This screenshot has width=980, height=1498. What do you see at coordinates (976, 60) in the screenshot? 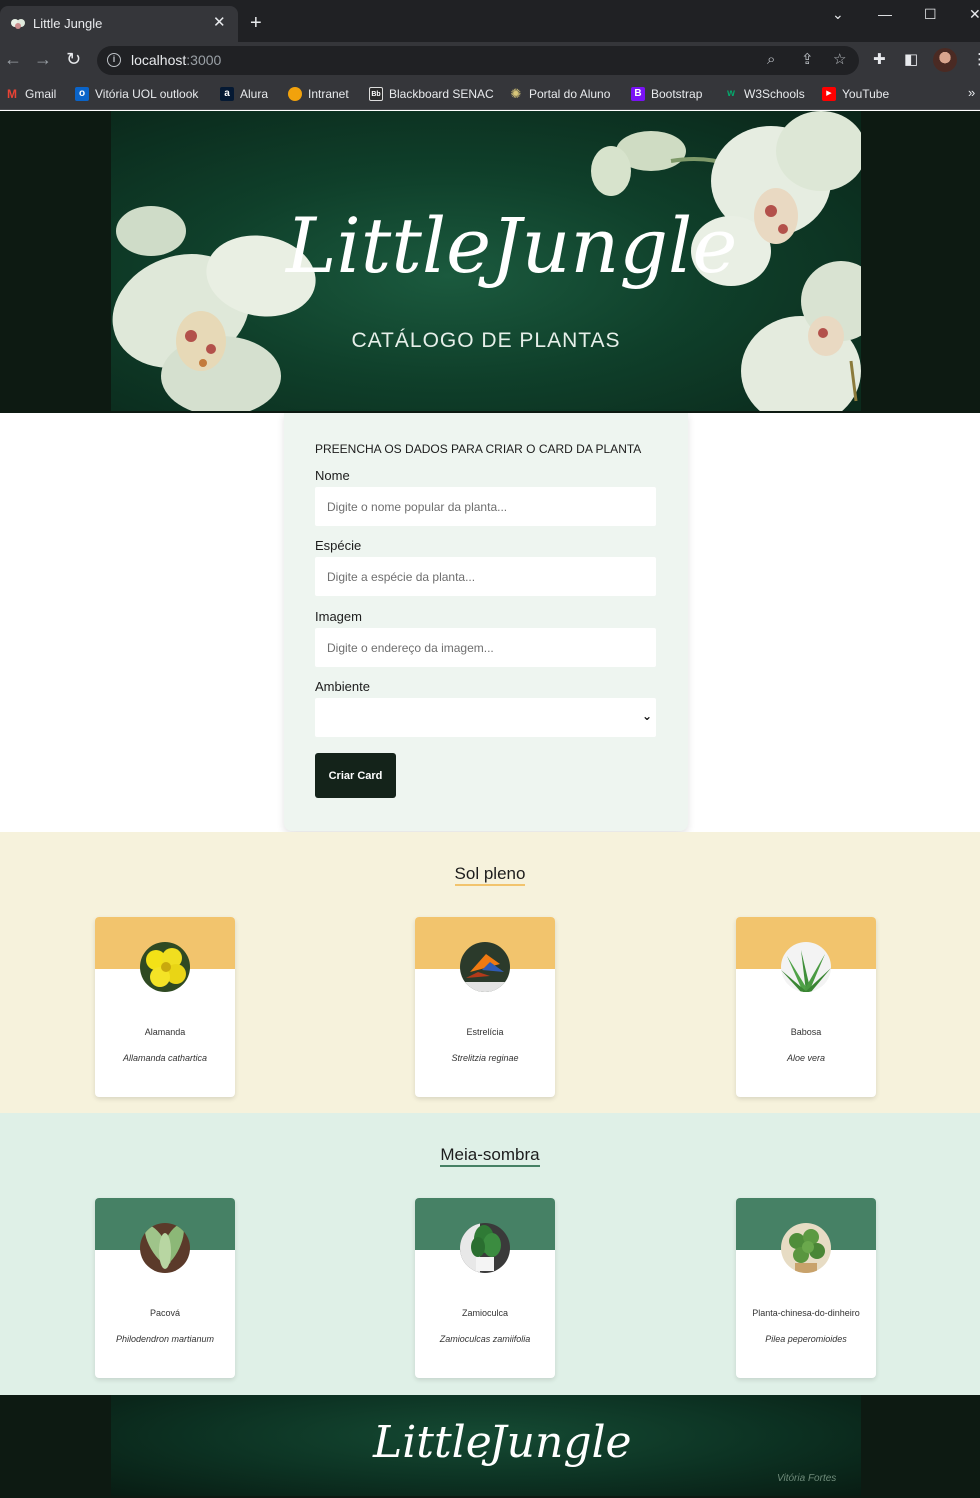
I see `menu-icon: ⋮` at bounding box center [976, 60].